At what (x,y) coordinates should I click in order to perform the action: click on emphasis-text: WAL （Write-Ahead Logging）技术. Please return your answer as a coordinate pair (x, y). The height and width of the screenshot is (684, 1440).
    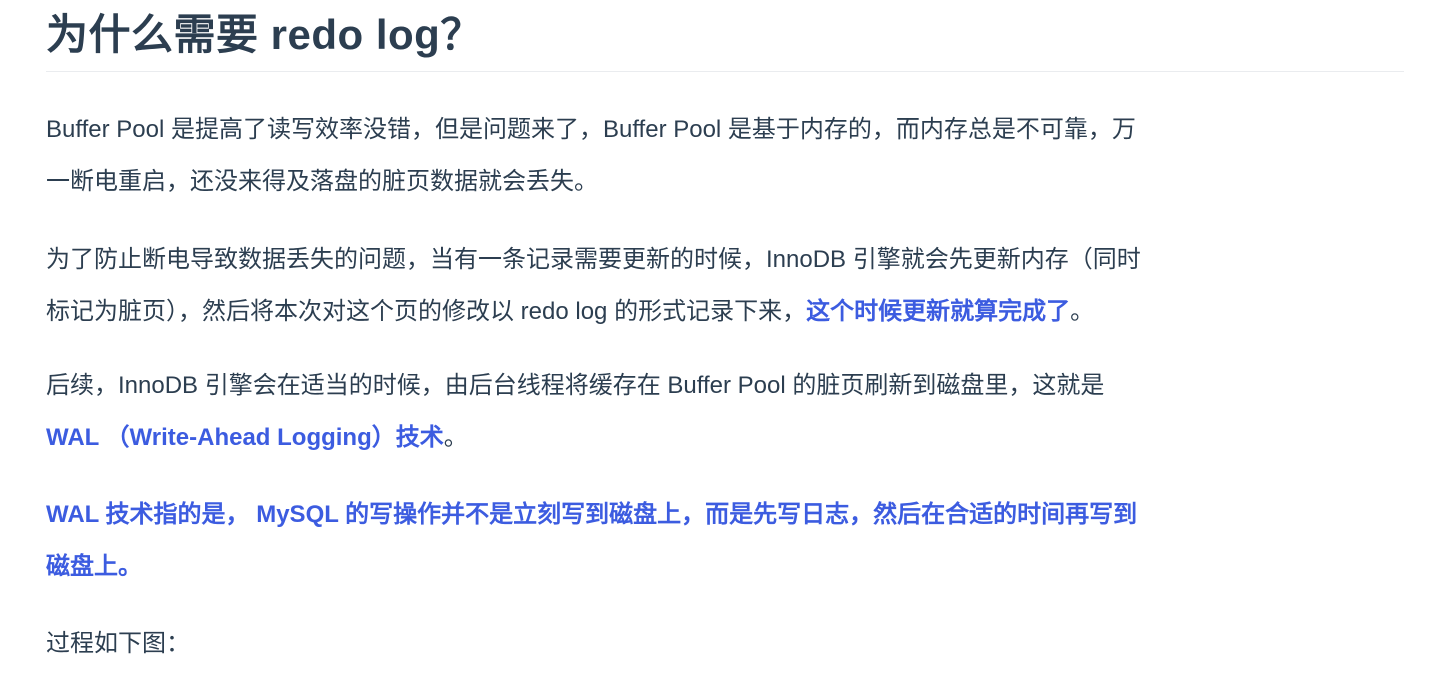
    Looking at the image, I should click on (245, 437).